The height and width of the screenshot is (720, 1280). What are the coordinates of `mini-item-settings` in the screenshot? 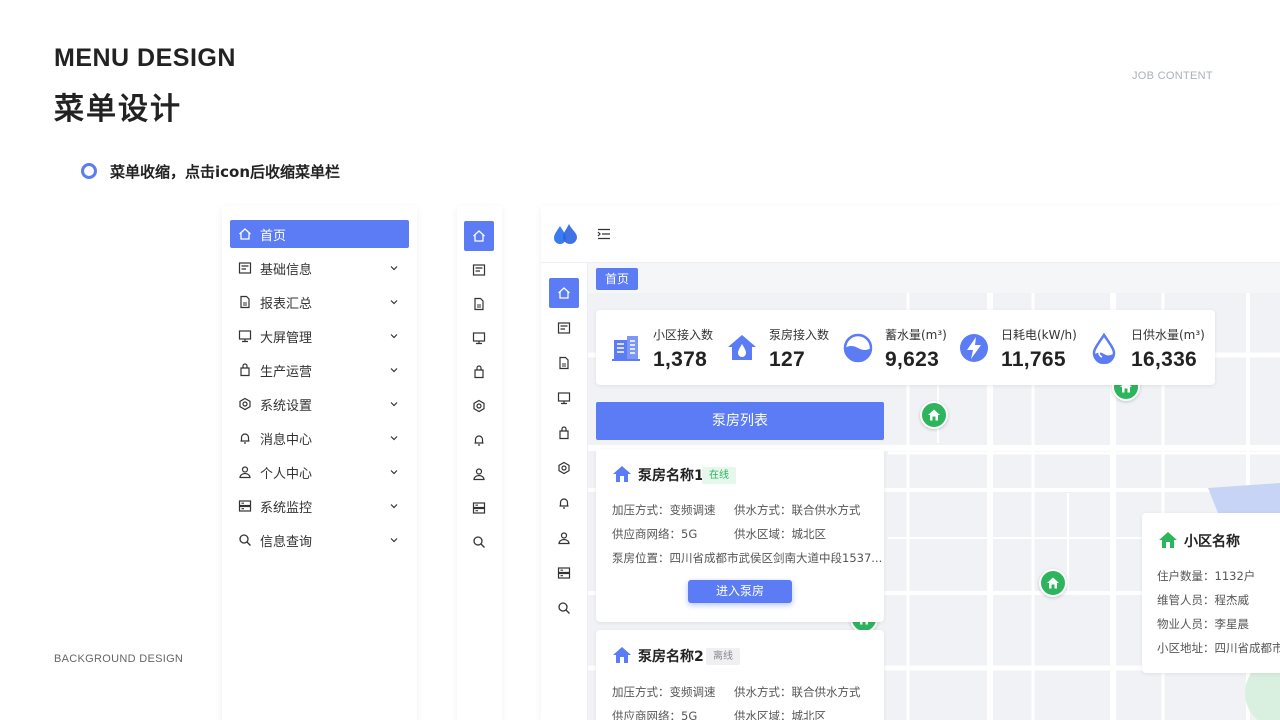 It's located at (479, 406).